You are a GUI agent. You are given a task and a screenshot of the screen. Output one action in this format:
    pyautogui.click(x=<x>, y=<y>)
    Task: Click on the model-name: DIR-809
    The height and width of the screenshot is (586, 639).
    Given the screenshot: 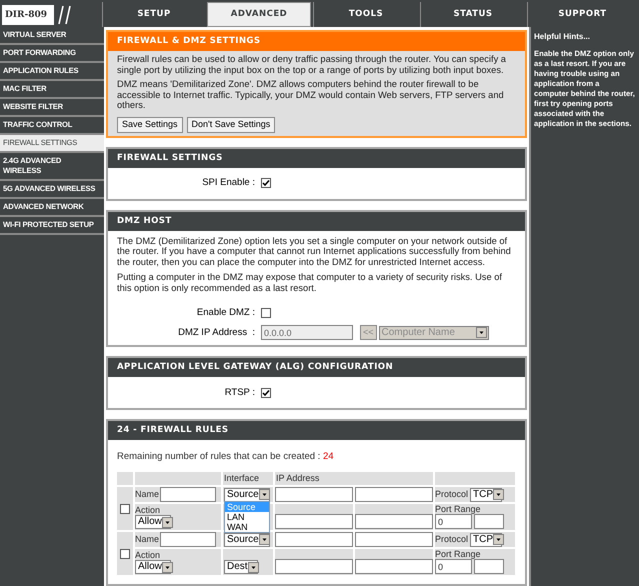 What is the action you would take?
    pyautogui.click(x=28, y=14)
    